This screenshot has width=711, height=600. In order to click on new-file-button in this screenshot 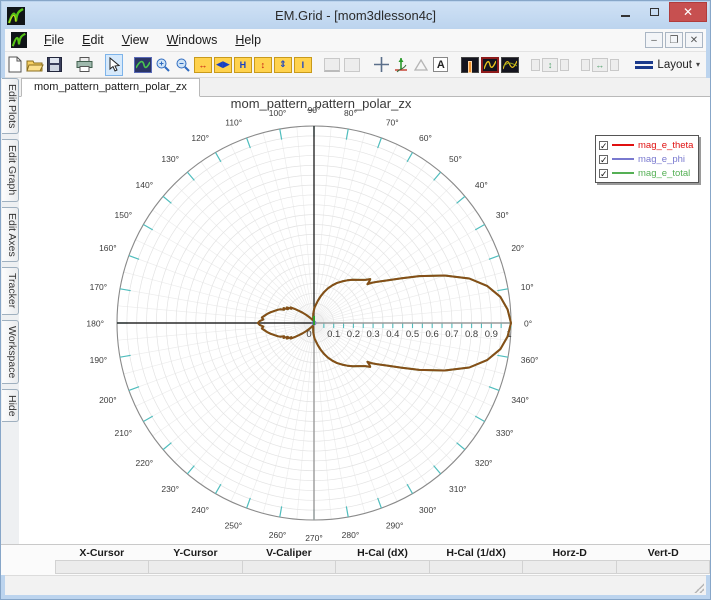, I will do `click(15, 65)`.